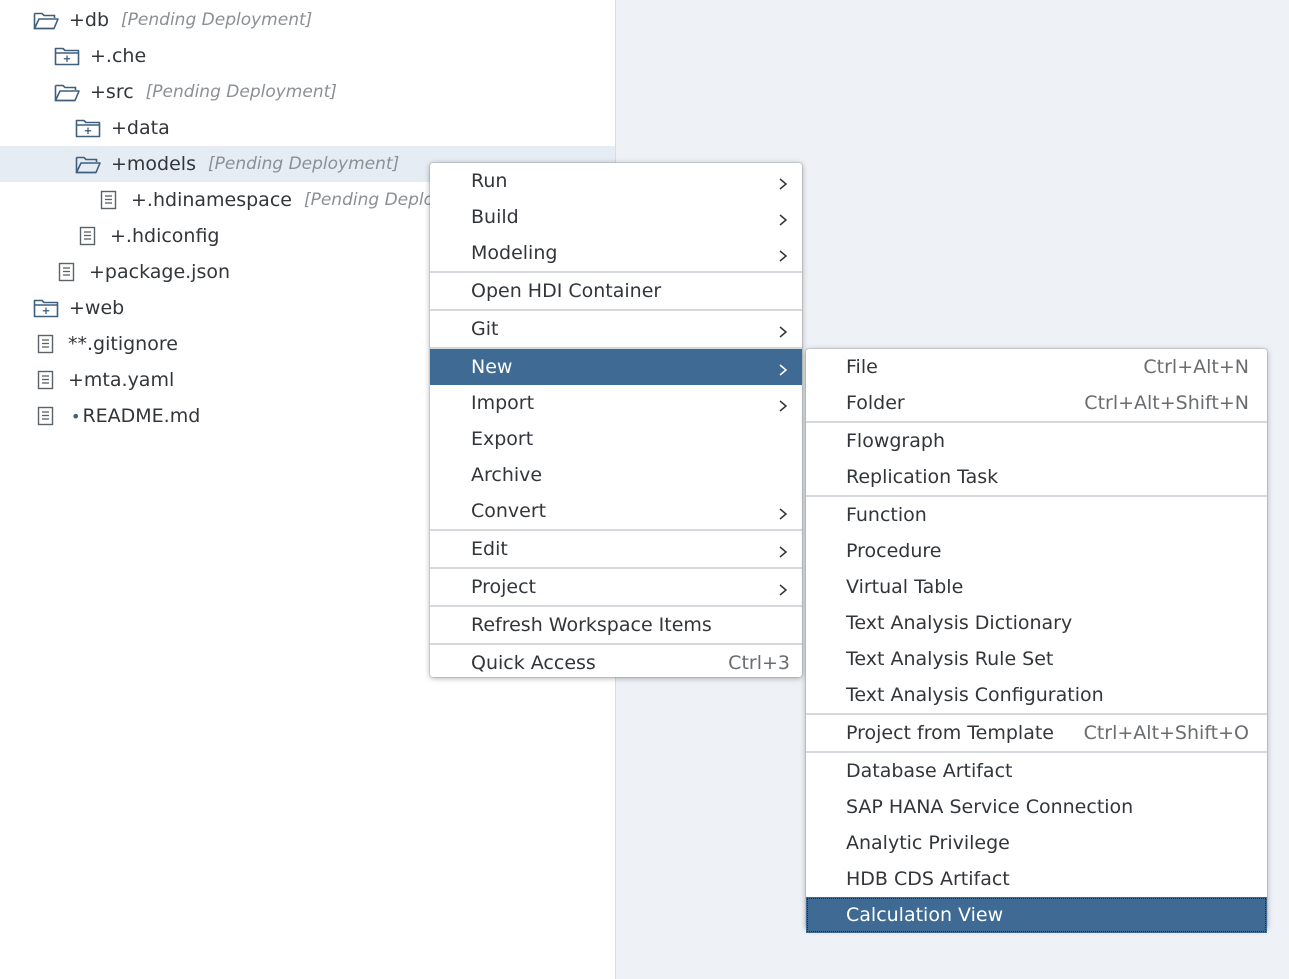  I want to click on deployment-status: [Pending Deploy, so click(374, 200).